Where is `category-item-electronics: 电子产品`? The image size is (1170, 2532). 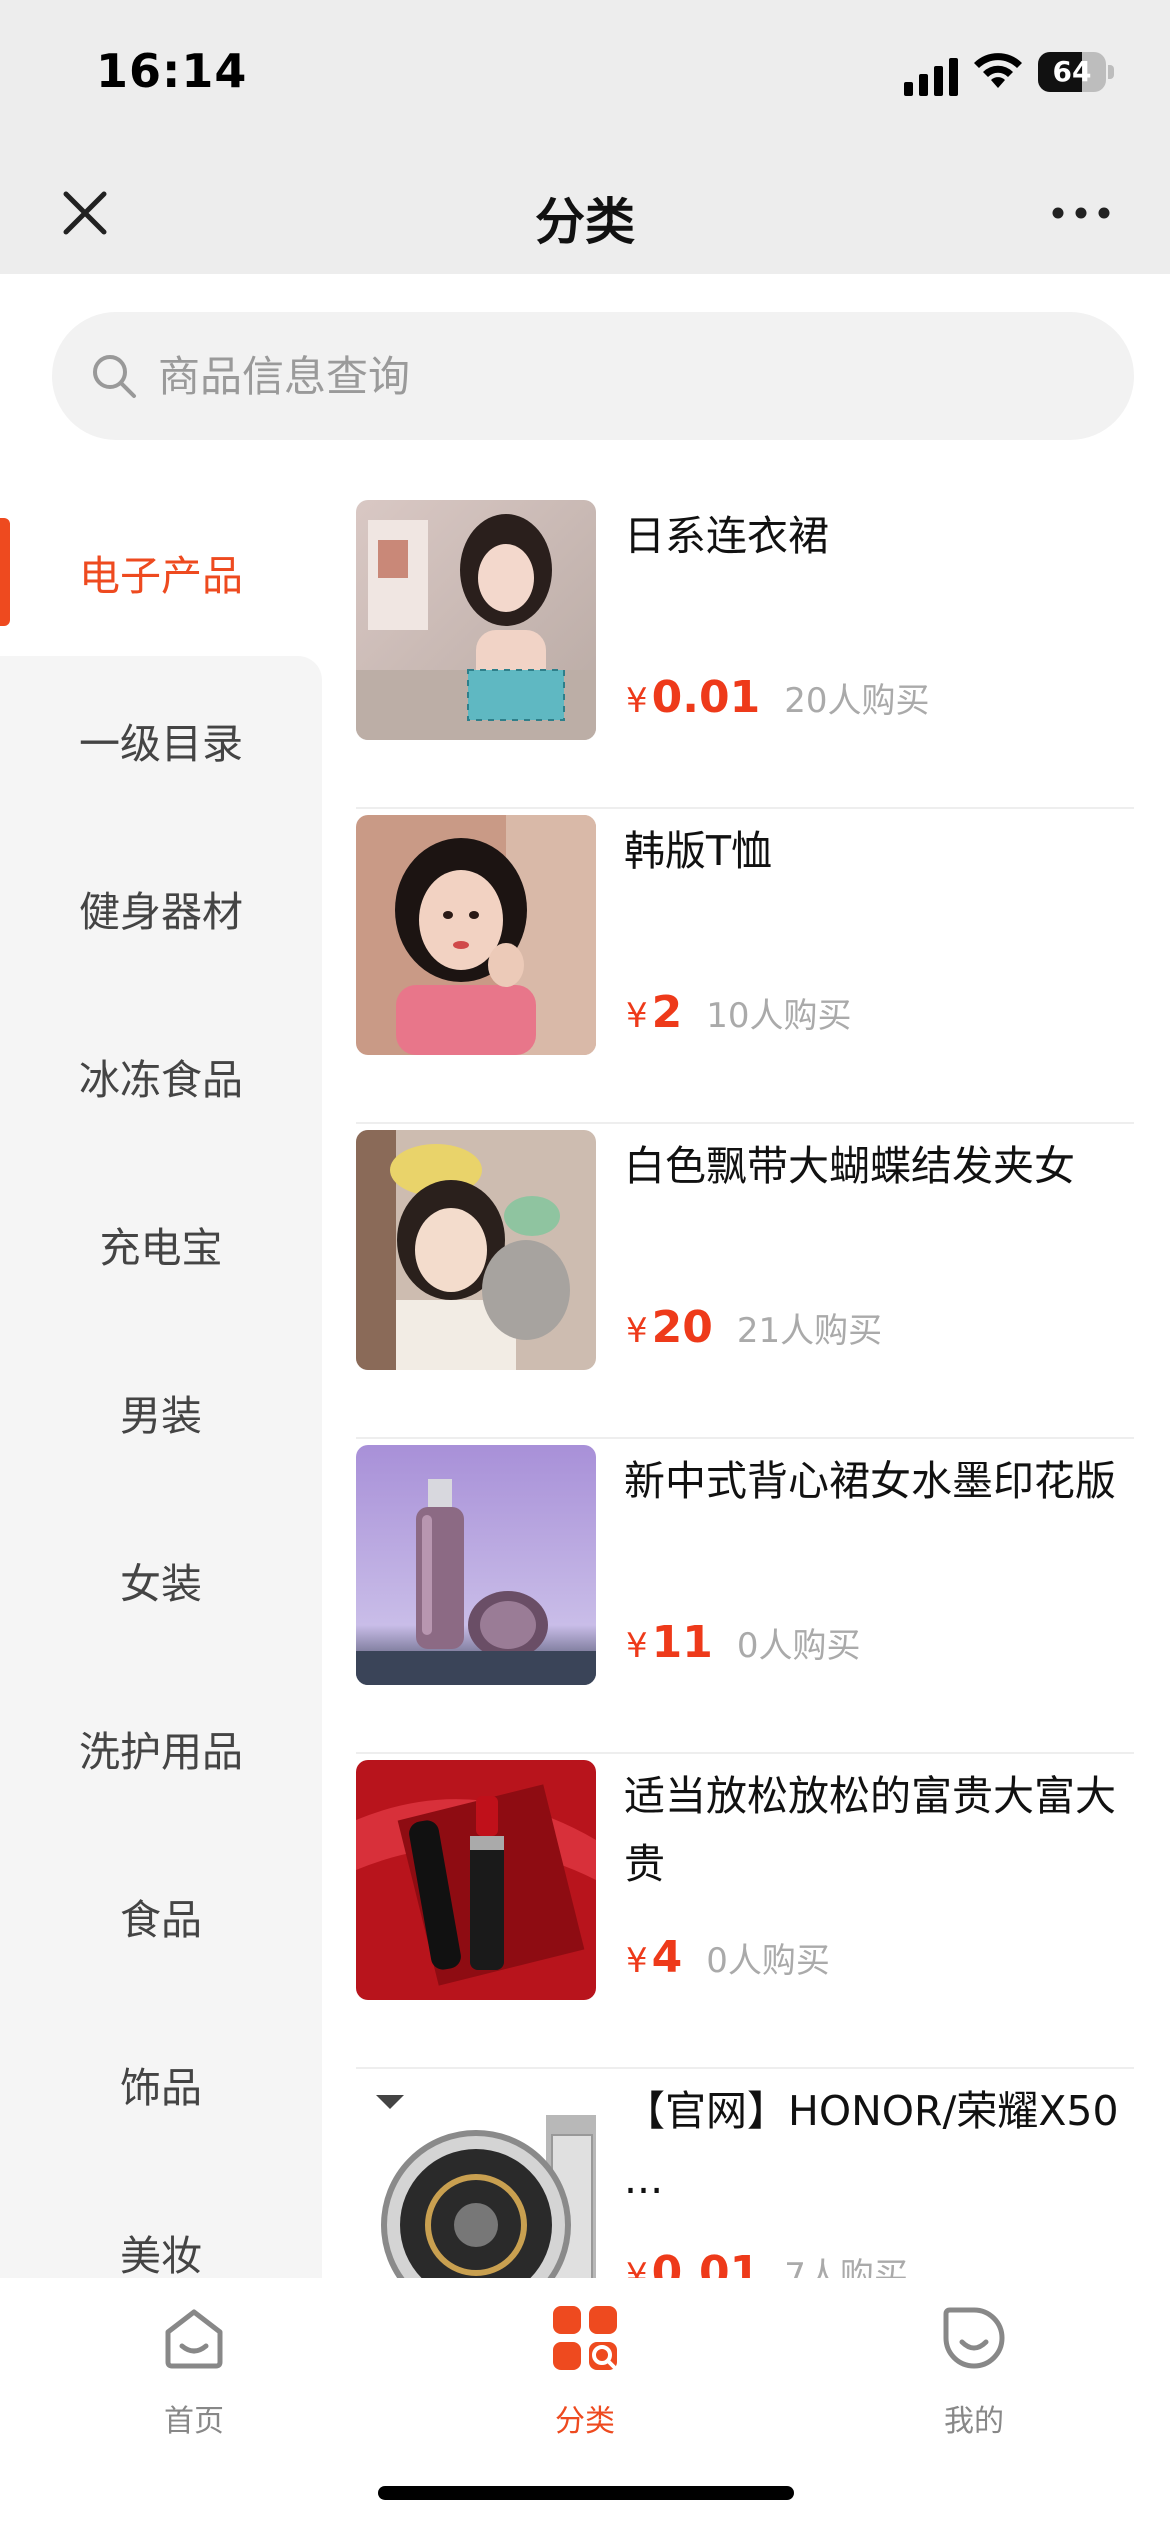 category-item-electronics: 电子产品 is located at coordinates (161, 572).